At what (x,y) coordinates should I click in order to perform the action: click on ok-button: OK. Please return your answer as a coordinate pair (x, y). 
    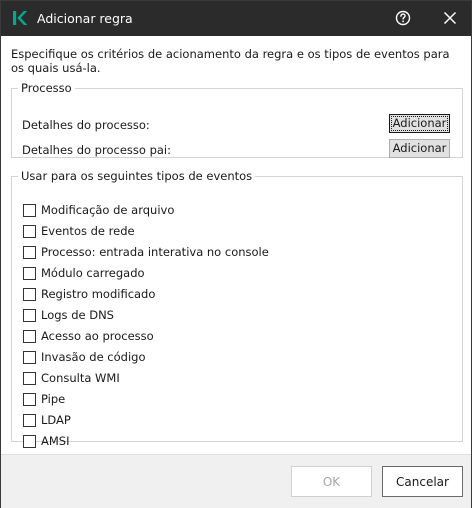
    Looking at the image, I should click on (331, 481).